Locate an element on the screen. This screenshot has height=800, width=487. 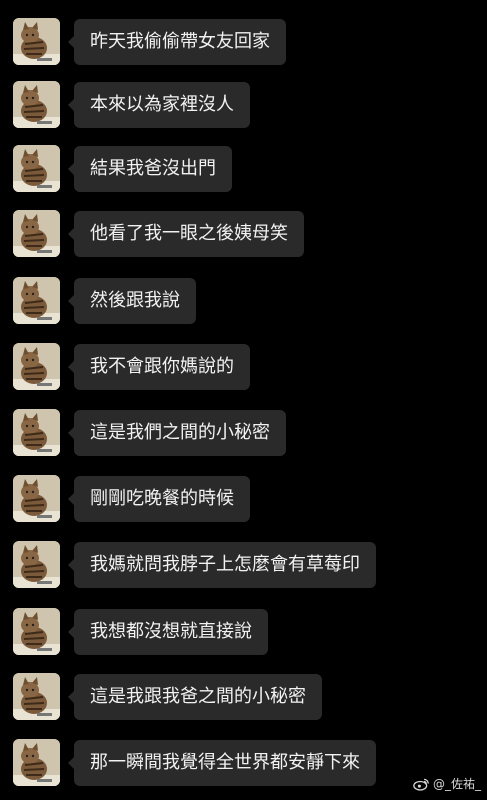
message-bubble: 我媽就問我脖子上怎麼會有草莓印 is located at coordinates (222, 565).